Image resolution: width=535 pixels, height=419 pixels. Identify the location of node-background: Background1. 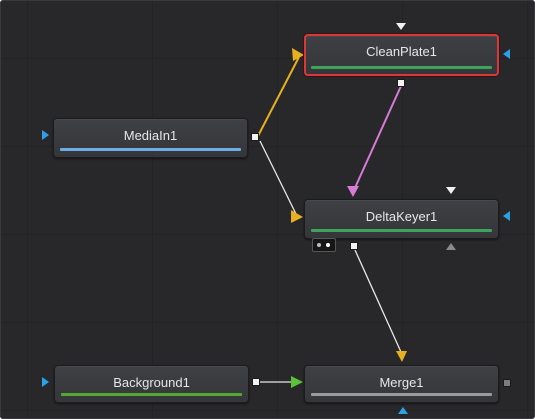
(151, 384).